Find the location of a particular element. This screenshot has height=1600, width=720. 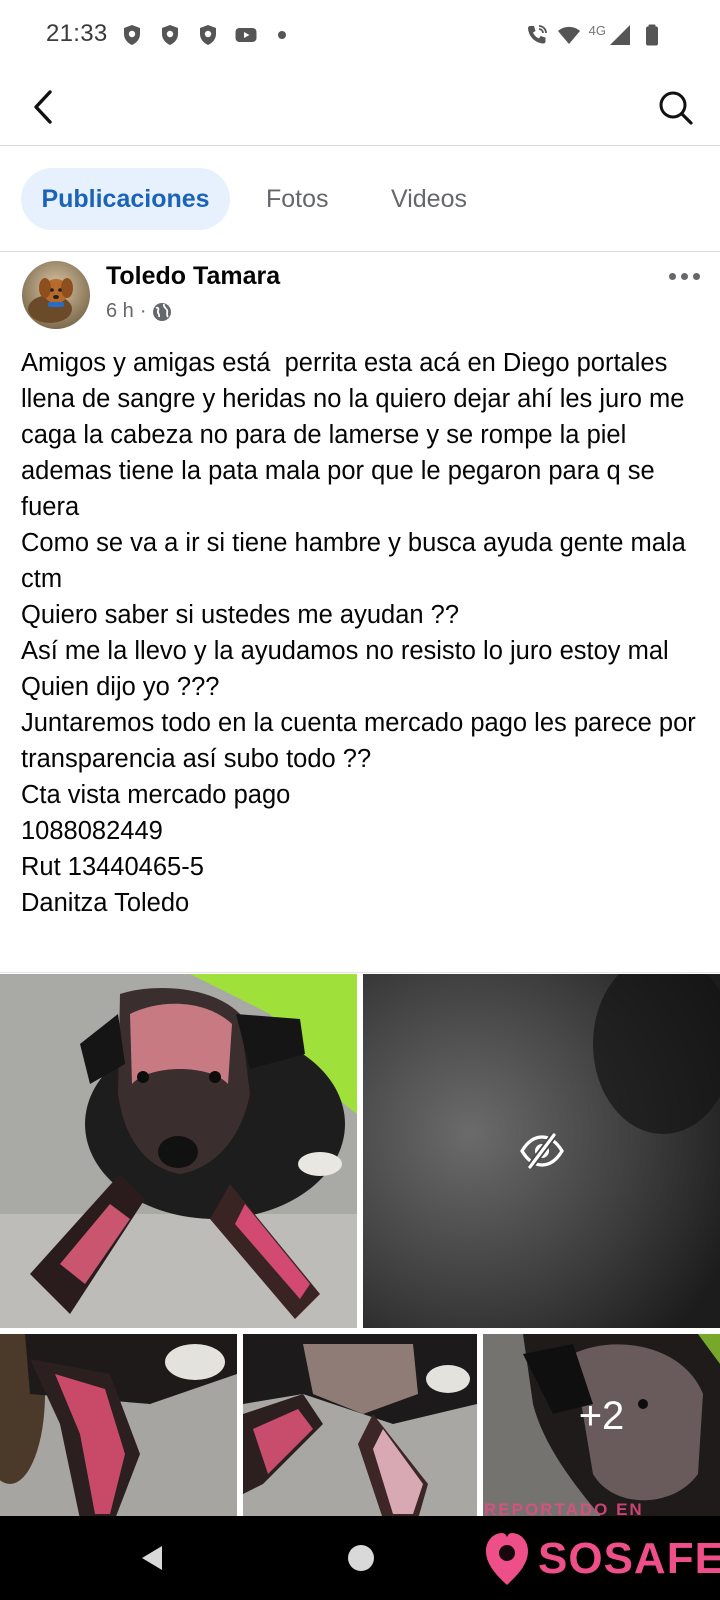

watermark-caption: REPORTADO EN is located at coordinates (564, 1509).